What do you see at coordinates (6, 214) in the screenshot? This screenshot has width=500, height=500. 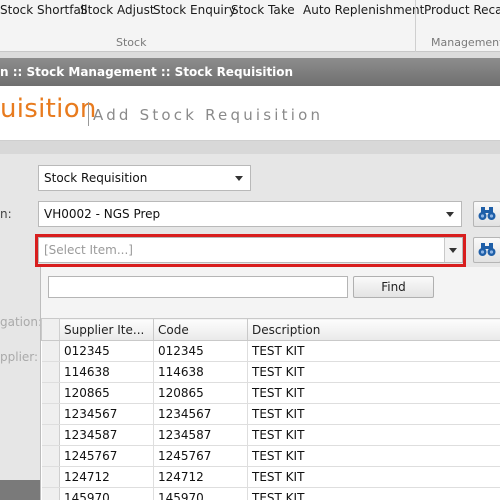 I see `from-location-label: n:` at bounding box center [6, 214].